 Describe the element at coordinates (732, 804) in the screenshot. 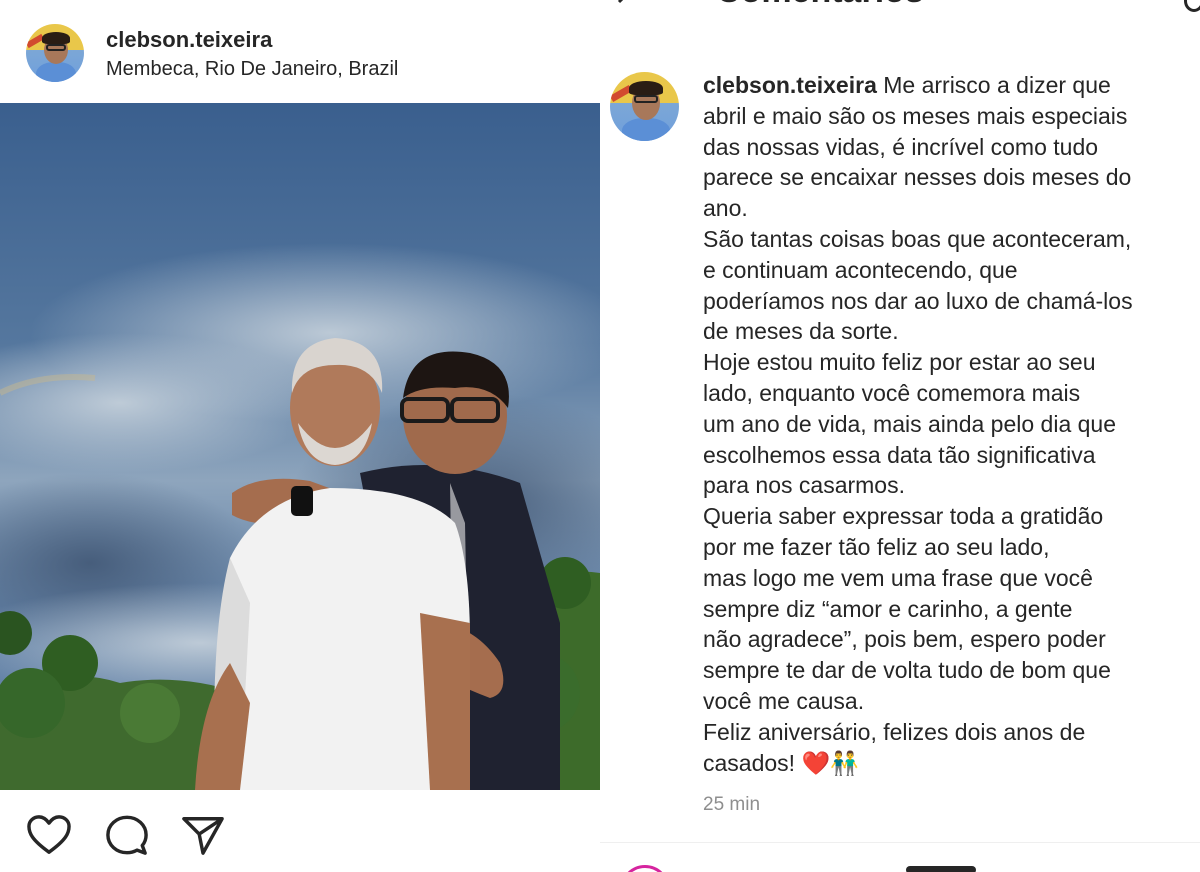

I see `comment-timestamp: 25 min` at that location.